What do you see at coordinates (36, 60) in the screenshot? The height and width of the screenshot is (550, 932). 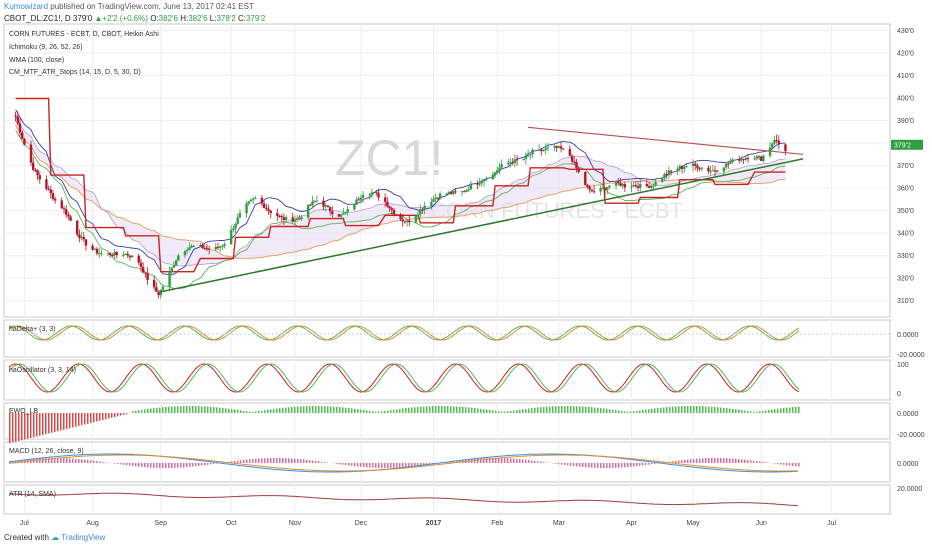 I see `legend-wma: WMA (100, close)` at bounding box center [36, 60].